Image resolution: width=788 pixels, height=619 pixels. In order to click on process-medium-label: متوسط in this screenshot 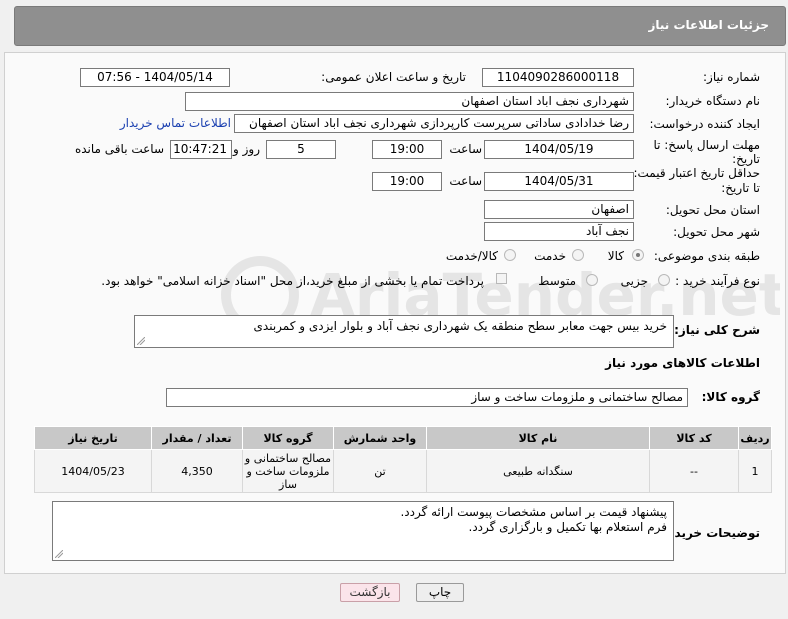, I will do `click(557, 281)`.